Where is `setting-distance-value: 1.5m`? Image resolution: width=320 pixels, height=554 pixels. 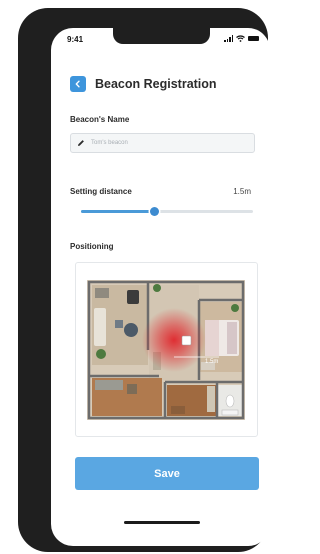 setting-distance-value: 1.5m is located at coordinates (242, 191).